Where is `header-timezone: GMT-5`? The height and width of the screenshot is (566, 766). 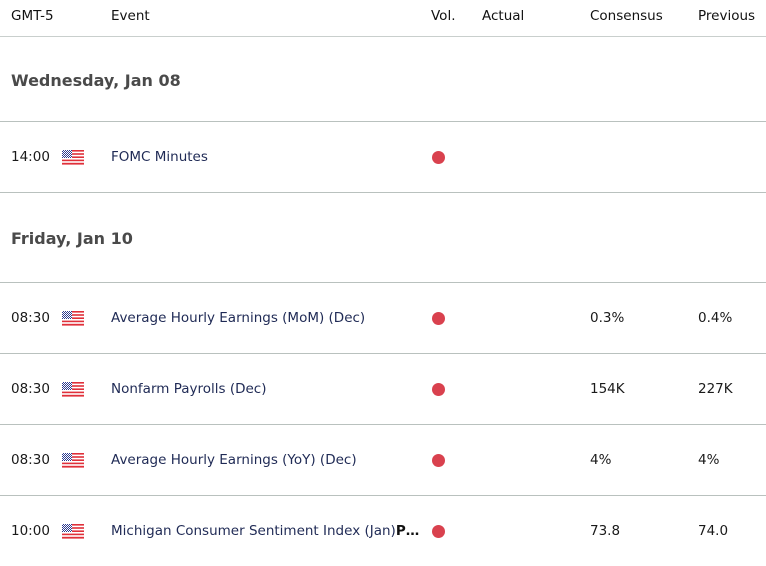 header-timezone: GMT-5 is located at coordinates (32, 16).